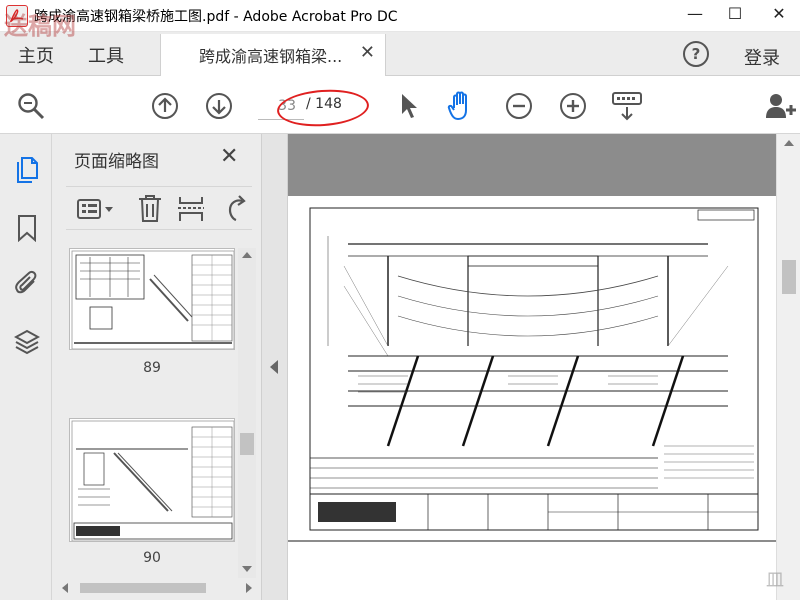  What do you see at coordinates (462, 106) in the screenshot?
I see `hand-tool-icon` at bounding box center [462, 106].